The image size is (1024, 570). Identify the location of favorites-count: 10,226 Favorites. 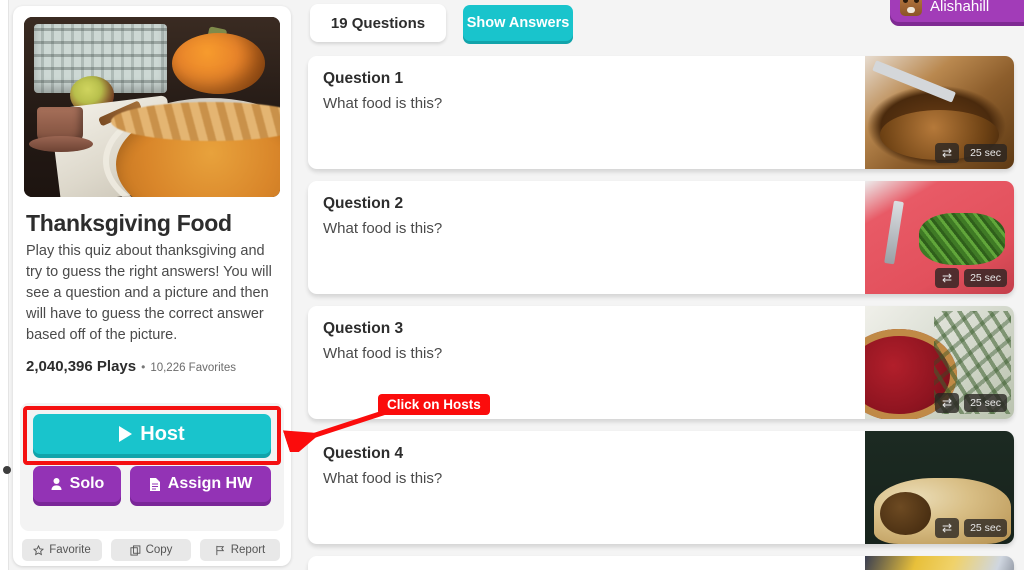
(193, 368).